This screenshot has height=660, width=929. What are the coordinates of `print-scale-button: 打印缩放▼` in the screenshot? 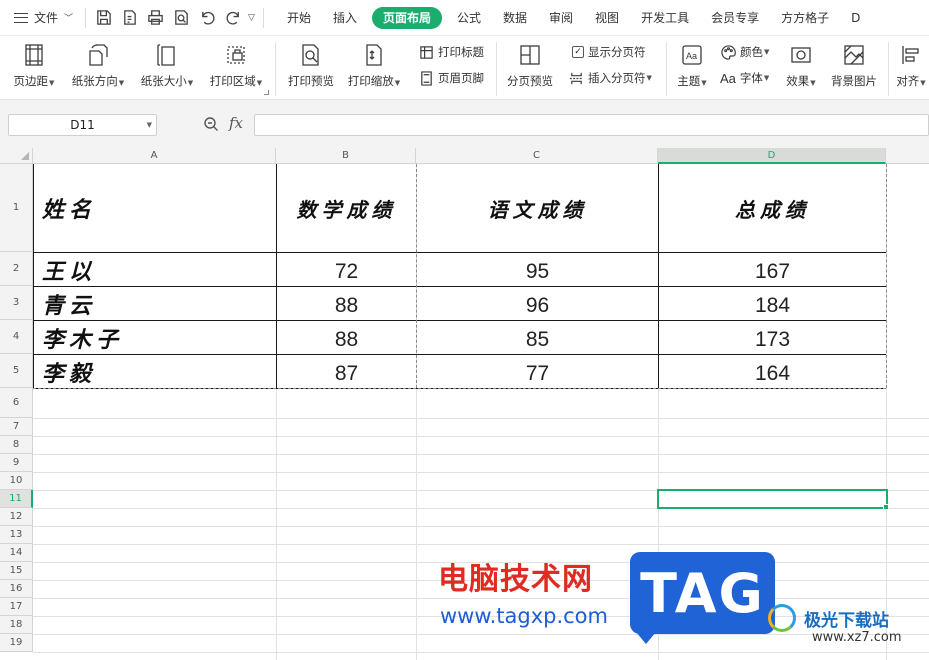 It's located at (374, 65).